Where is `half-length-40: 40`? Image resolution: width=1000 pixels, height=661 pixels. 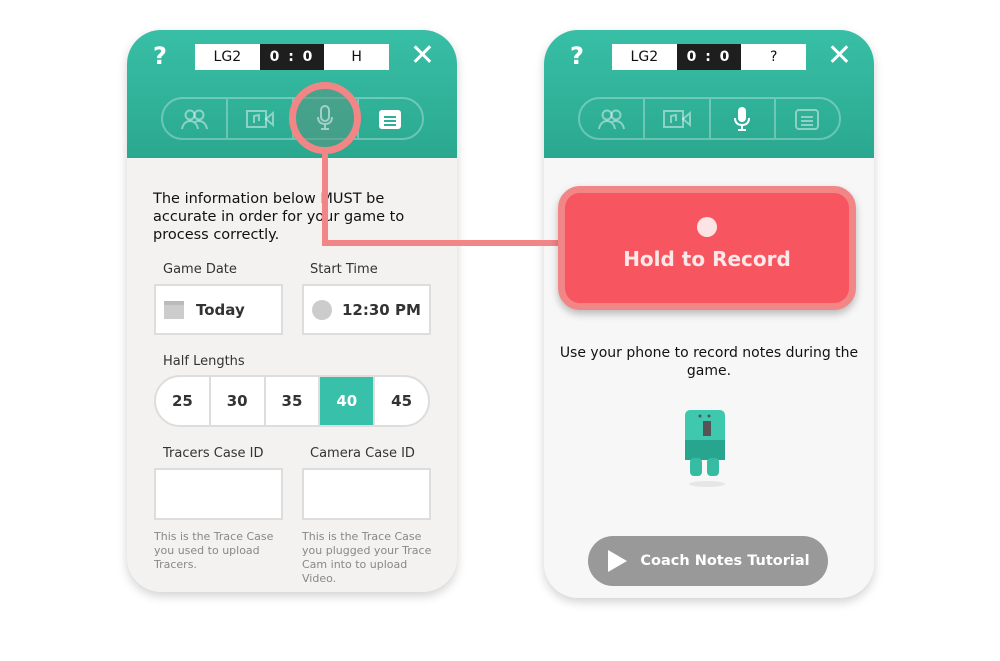 half-length-40: 40 is located at coordinates (348, 401).